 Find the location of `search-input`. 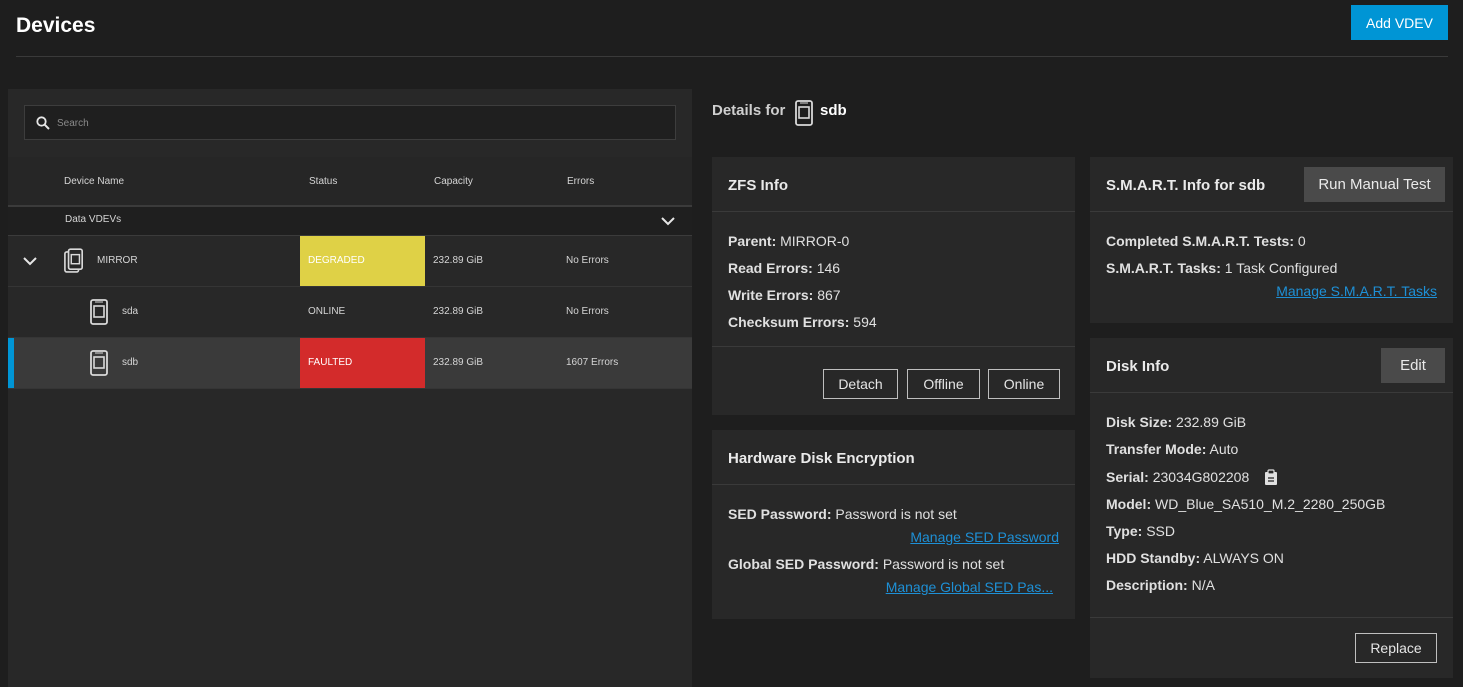

search-input is located at coordinates (357, 123).